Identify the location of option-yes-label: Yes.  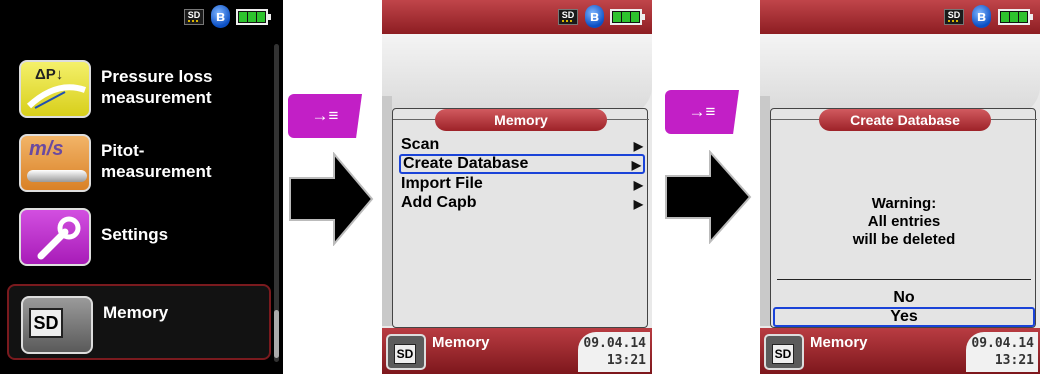
(904, 316).